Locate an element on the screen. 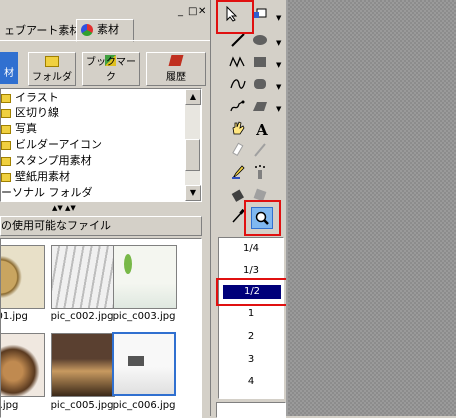  dock-button: _ is located at coordinates (180, 12).